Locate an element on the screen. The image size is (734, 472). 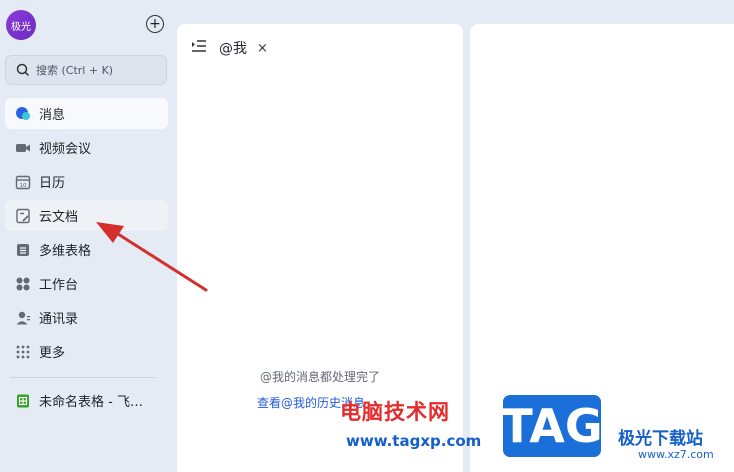
sidebar-item-contacts: 通讯录 is located at coordinates (86, 317).